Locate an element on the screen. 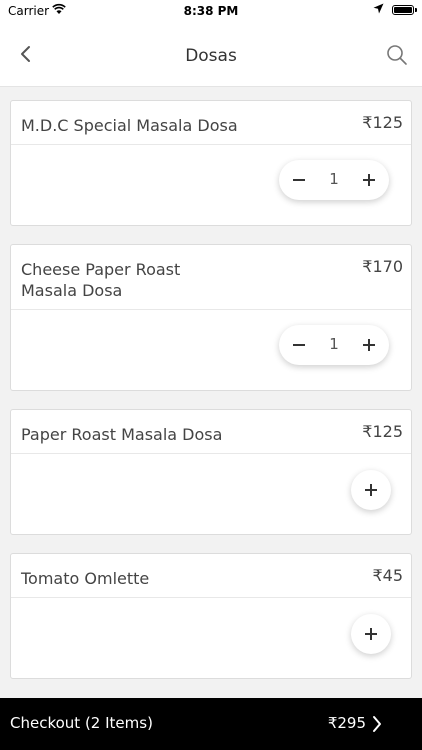 Image resolution: width=422 pixels, height=750 pixels. item-name: Tomato Omlette is located at coordinates (85, 578).